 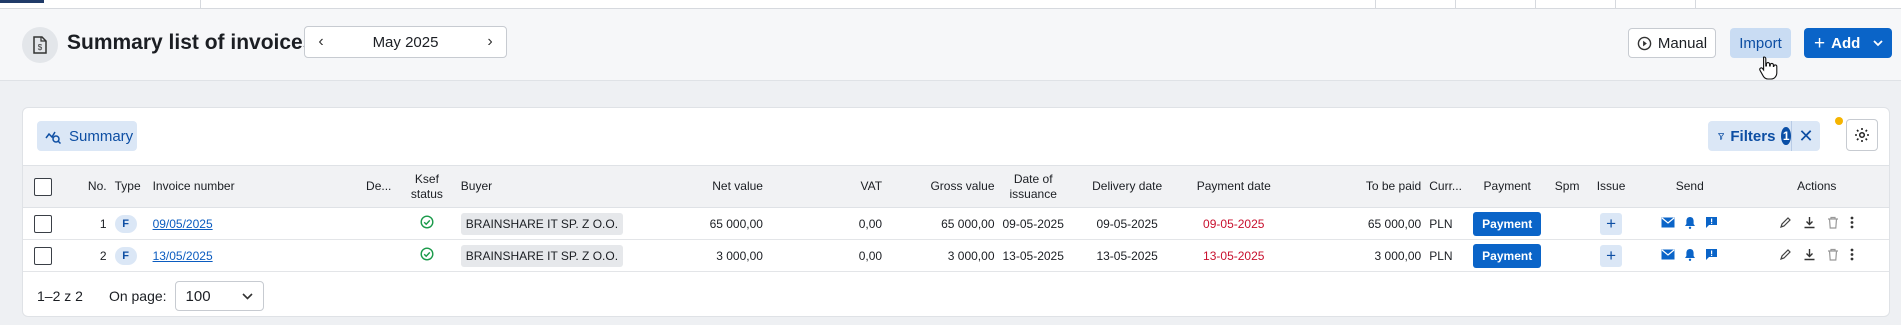 I want to click on page-size-select: 100, so click(x=219, y=296).